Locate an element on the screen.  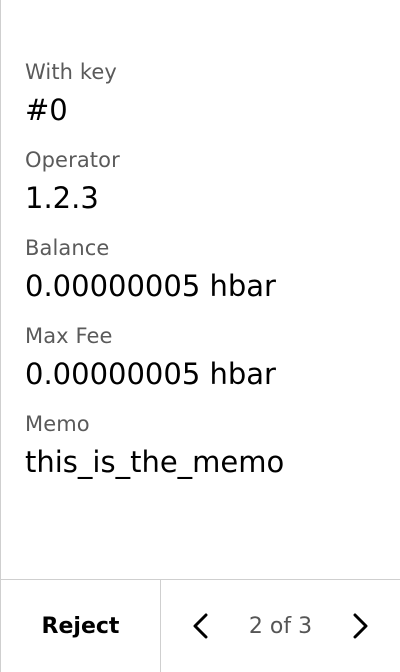
field-label: With key is located at coordinates (71, 72).